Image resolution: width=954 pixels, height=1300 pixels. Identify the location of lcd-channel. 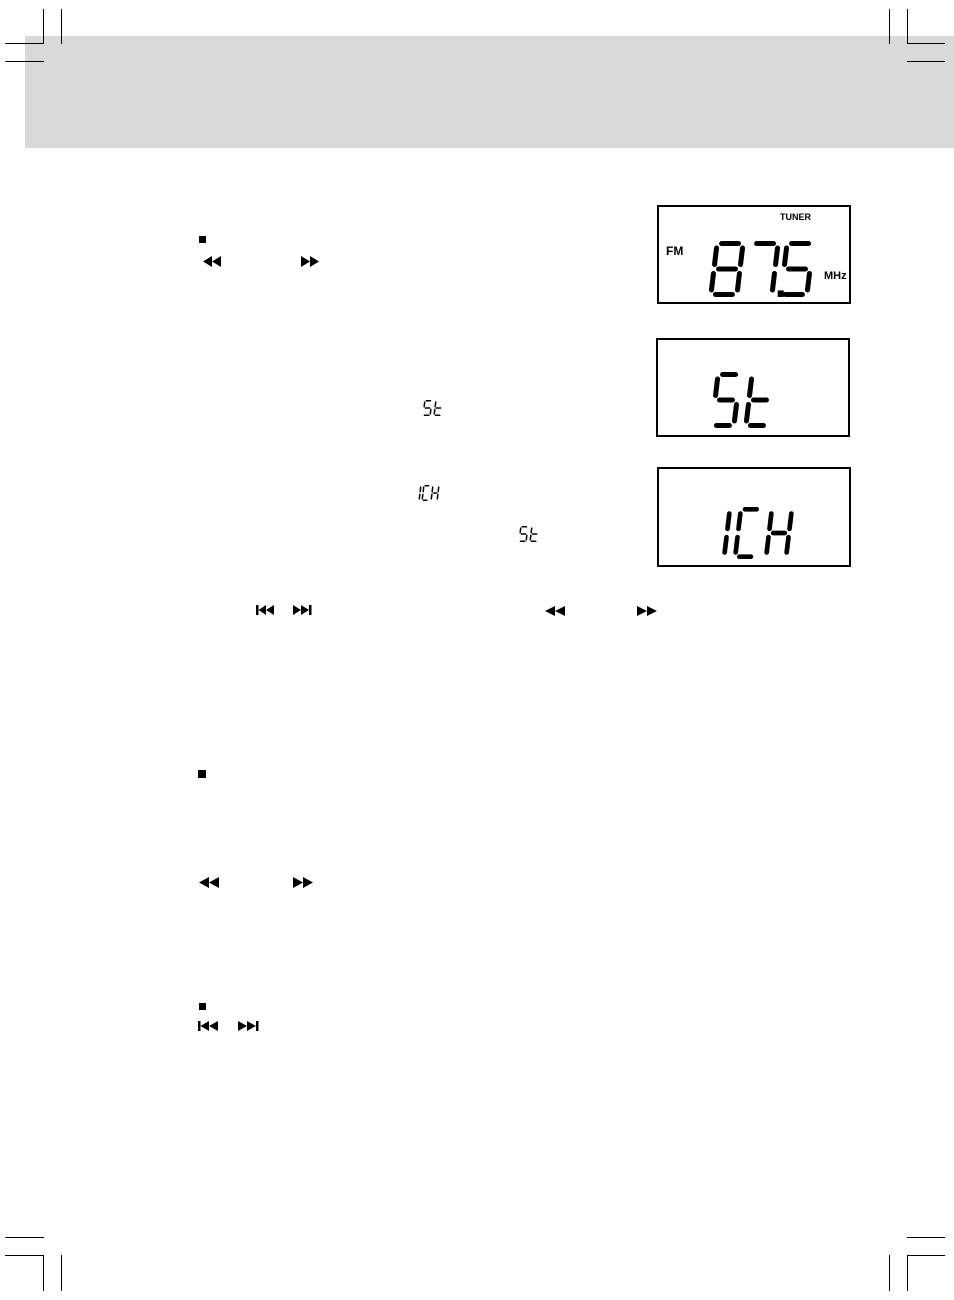
(754, 517).